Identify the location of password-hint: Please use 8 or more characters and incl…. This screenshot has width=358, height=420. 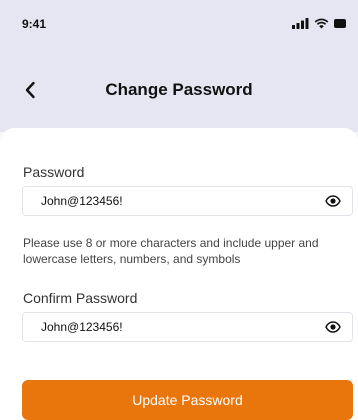
(171, 251).